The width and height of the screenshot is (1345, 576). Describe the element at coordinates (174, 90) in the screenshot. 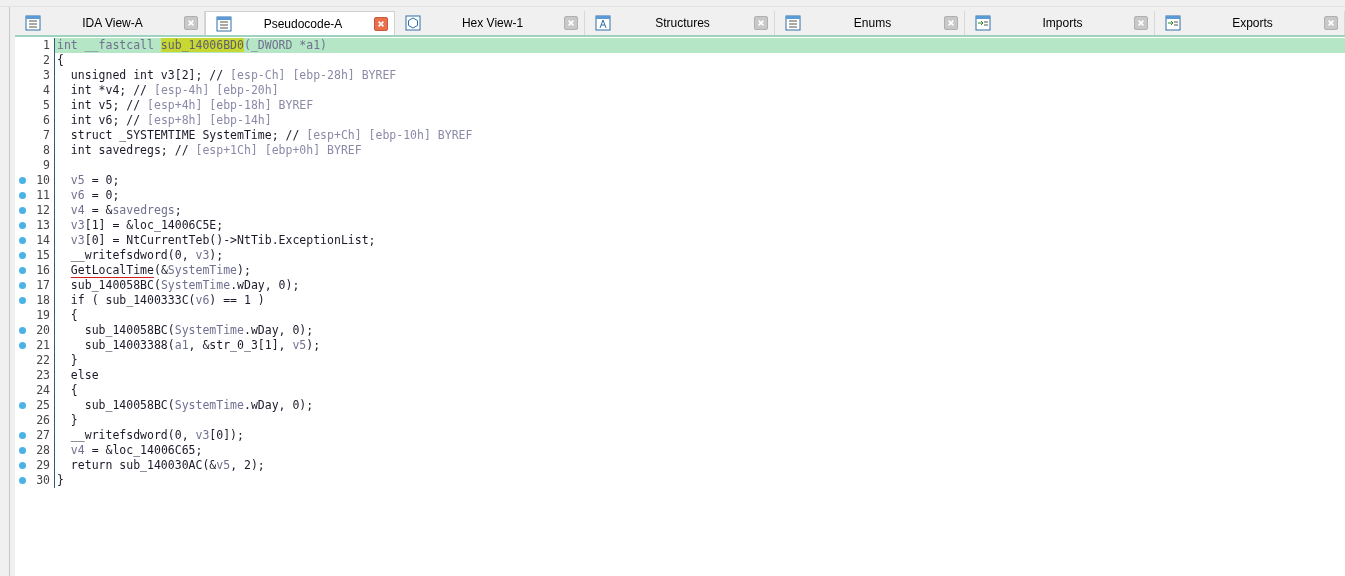

I see `code-line: int *v4; // [esp-4h] [ebp-20h]` at that location.